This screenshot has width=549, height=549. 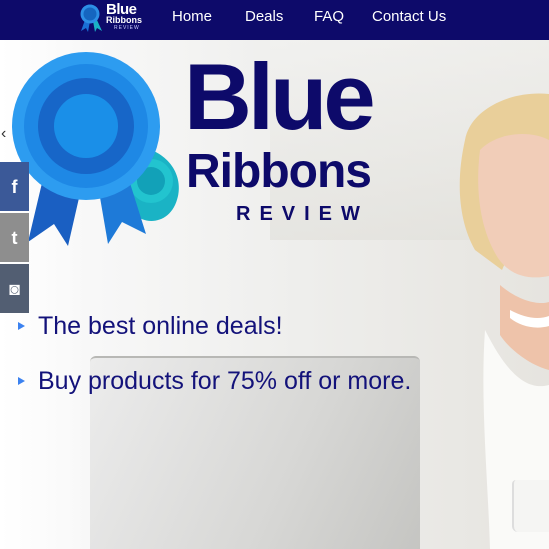 What do you see at coordinates (409, 17) in the screenshot?
I see `nav-item-contact-us: Contact Us` at bounding box center [409, 17].